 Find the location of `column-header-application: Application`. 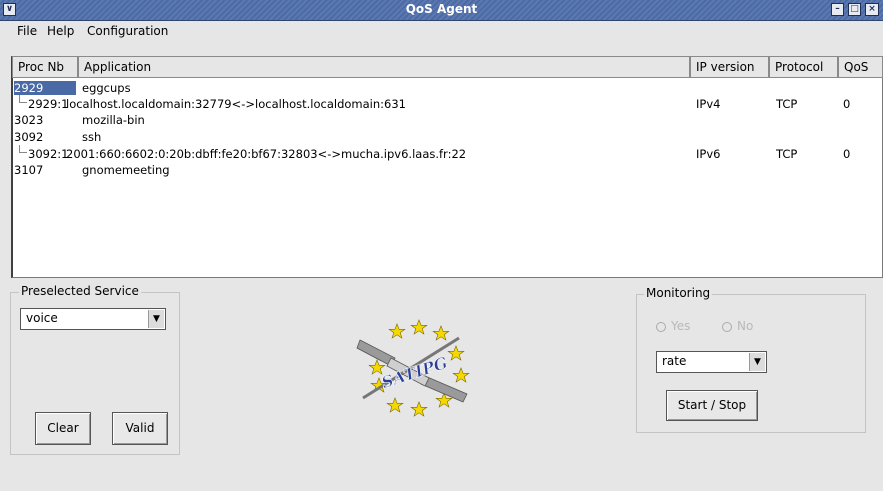

column-header-application: Application is located at coordinates (384, 67).